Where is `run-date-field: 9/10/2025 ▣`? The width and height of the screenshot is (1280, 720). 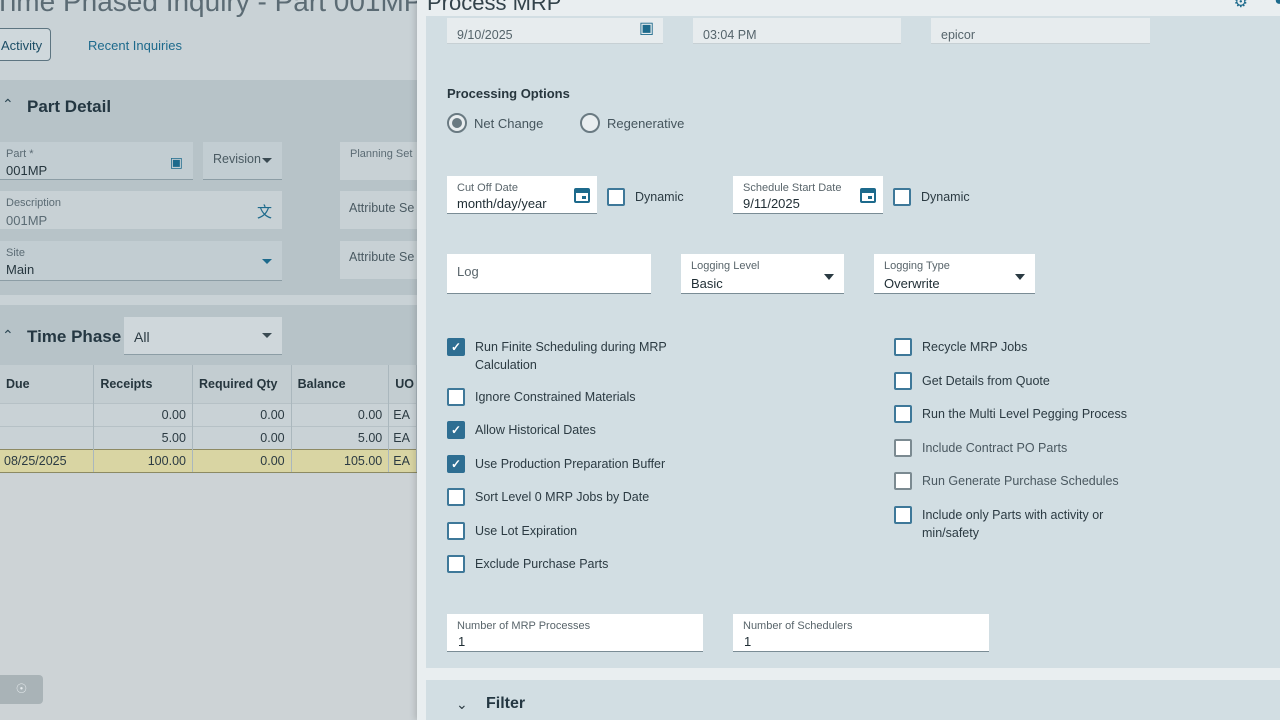 run-date-field: 9/10/2025 ▣ is located at coordinates (555, 31).